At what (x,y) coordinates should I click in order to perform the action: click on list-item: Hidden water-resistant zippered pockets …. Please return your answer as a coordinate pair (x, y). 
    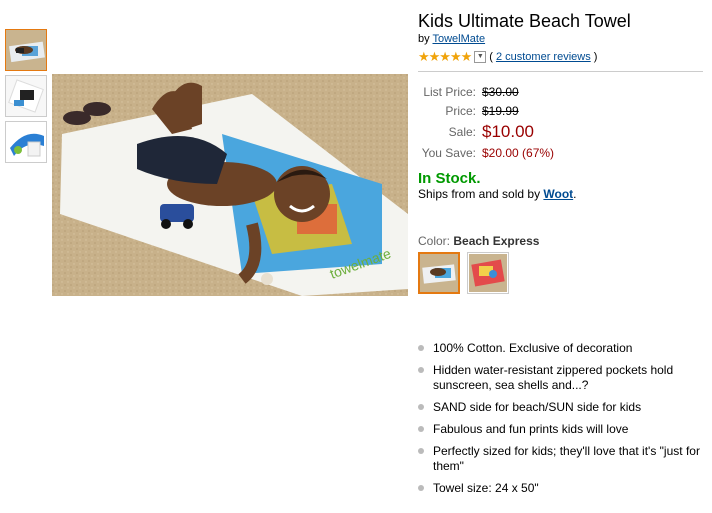
    Looking at the image, I should click on (563, 378).